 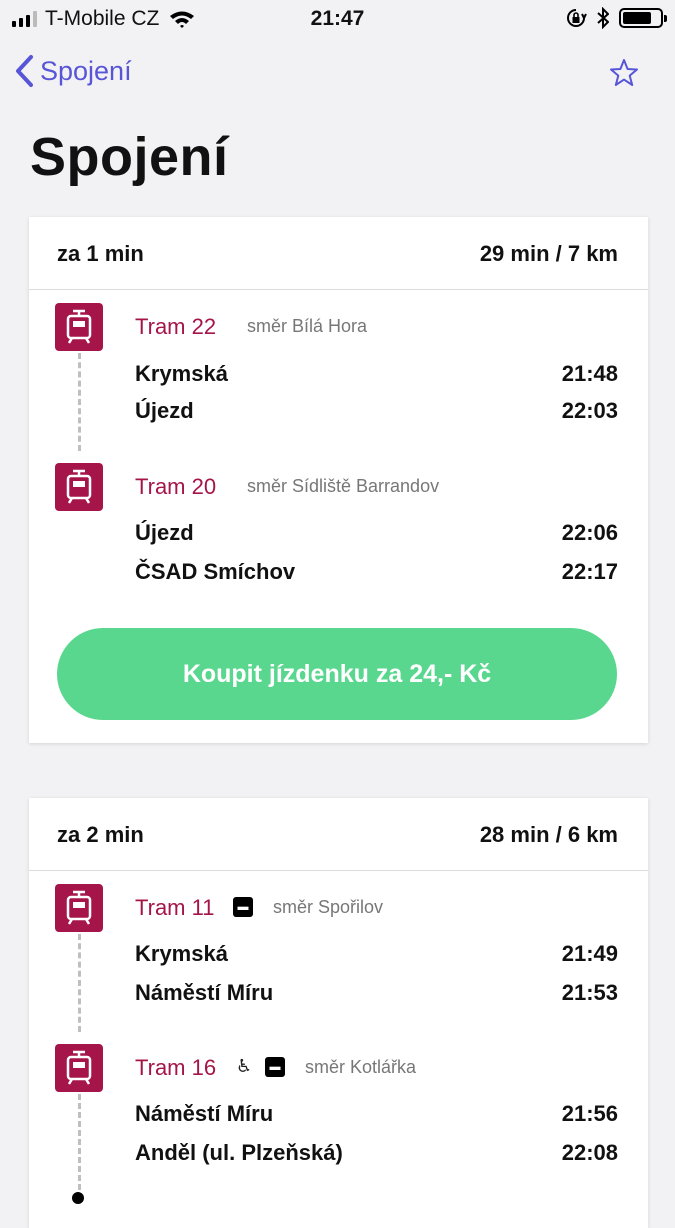 What do you see at coordinates (307, 326) in the screenshot?
I see `direction-label: směr Bílá Hora` at bounding box center [307, 326].